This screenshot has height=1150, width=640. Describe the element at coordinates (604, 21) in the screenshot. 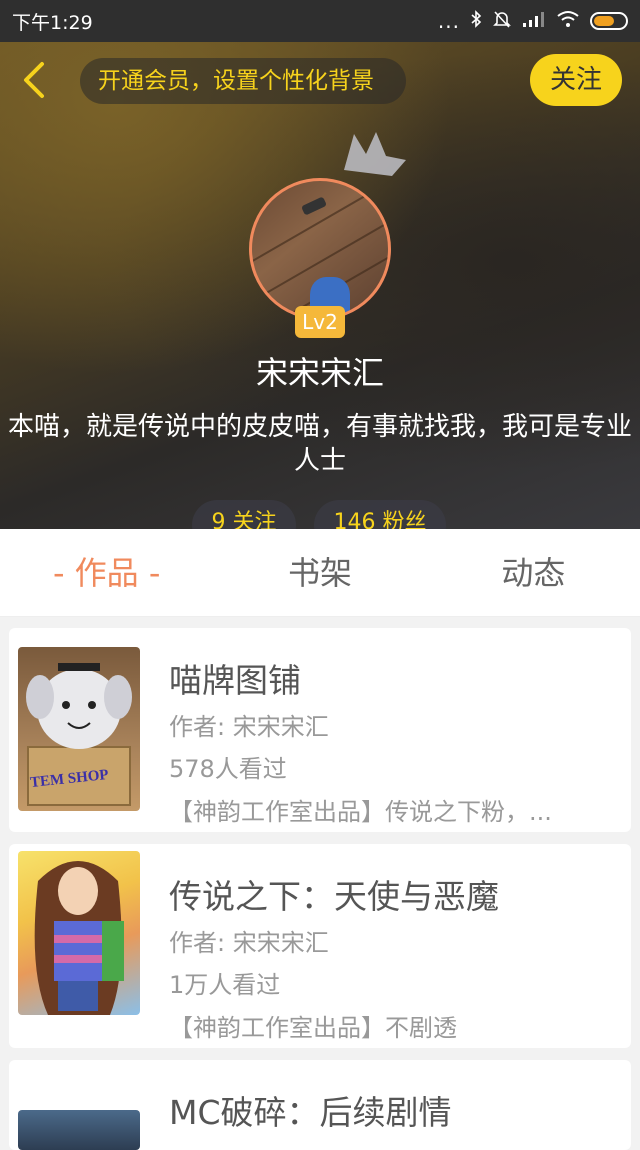

I see `battery-level` at that location.